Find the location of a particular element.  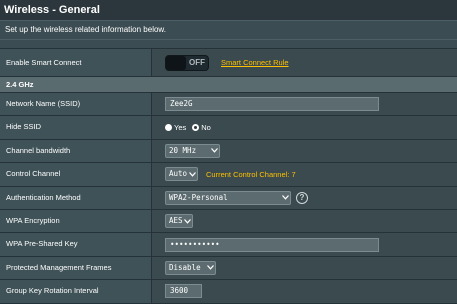

pmf-select: Disable is located at coordinates (190, 267).